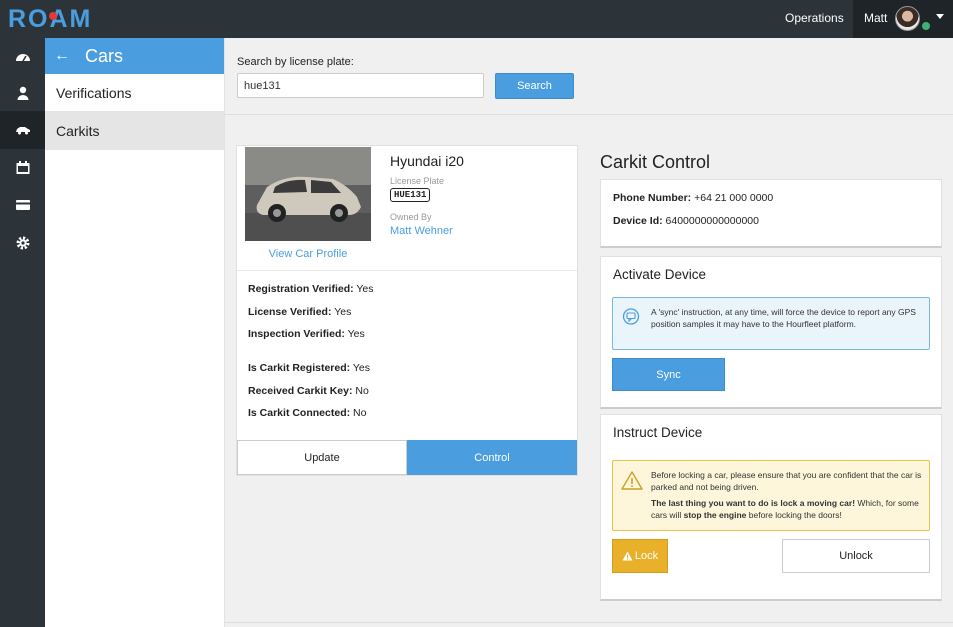 The width and height of the screenshot is (953, 627). I want to click on rail-item-settings, so click(22, 243).